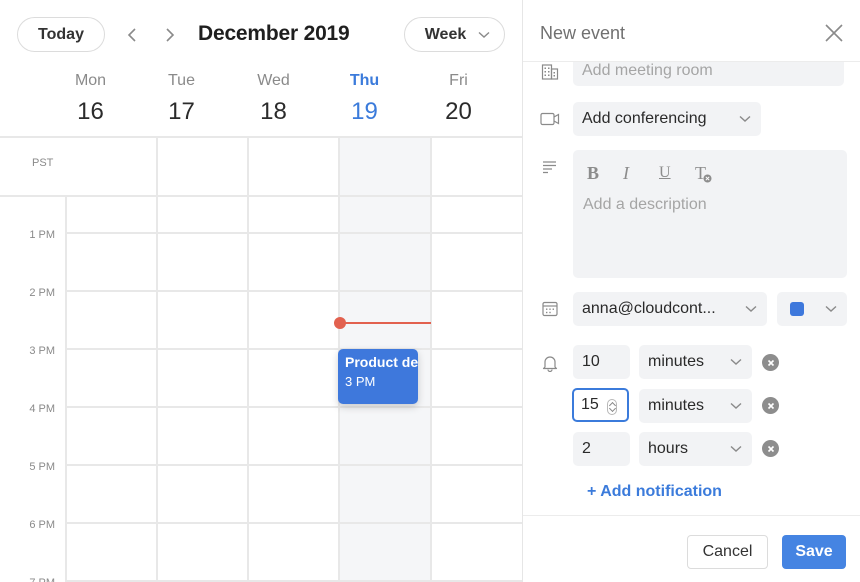 The image size is (860, 582). I want to click on day-of-week: Tue, so click(181, 80).